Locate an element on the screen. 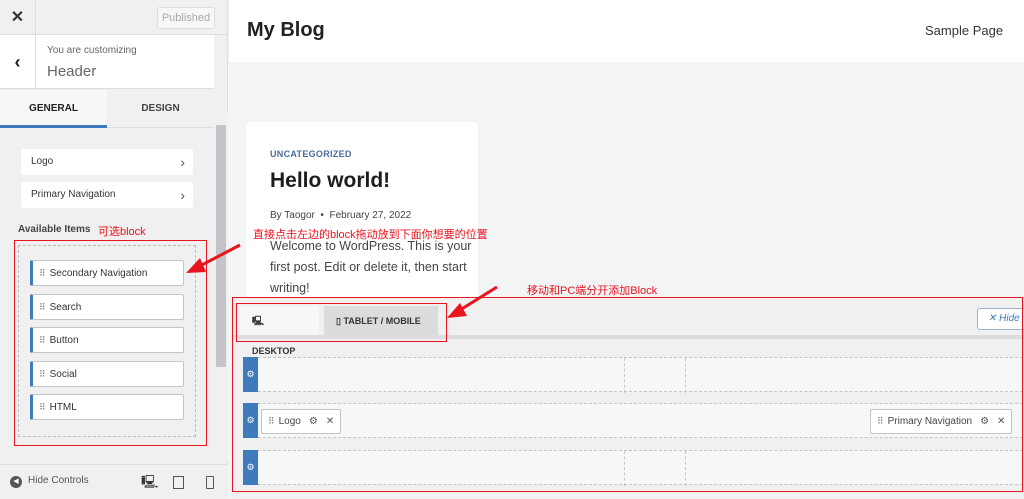  annotation-arrows is located at coordinates (342, 280).